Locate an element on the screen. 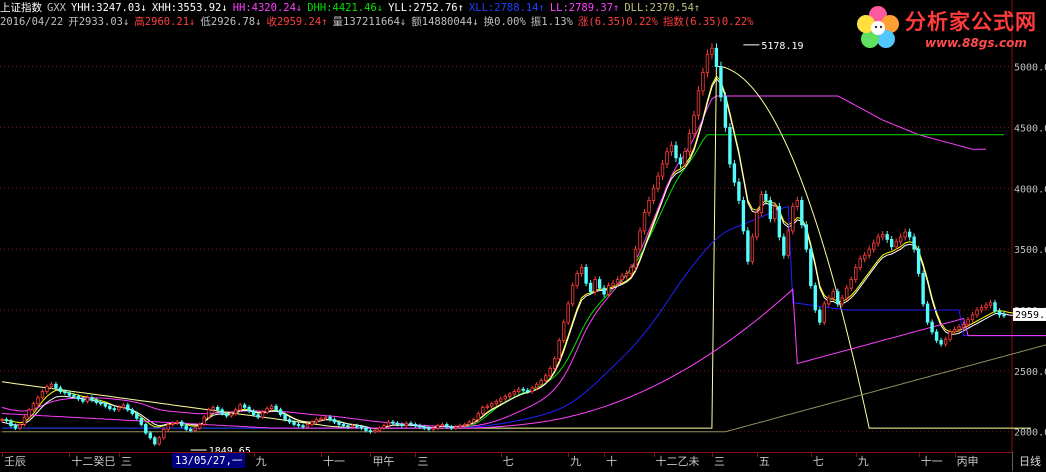 The width and height of the screenshot is (1046, 472). current-price-label: 2959.2 is located at coordinates (1030, 315).